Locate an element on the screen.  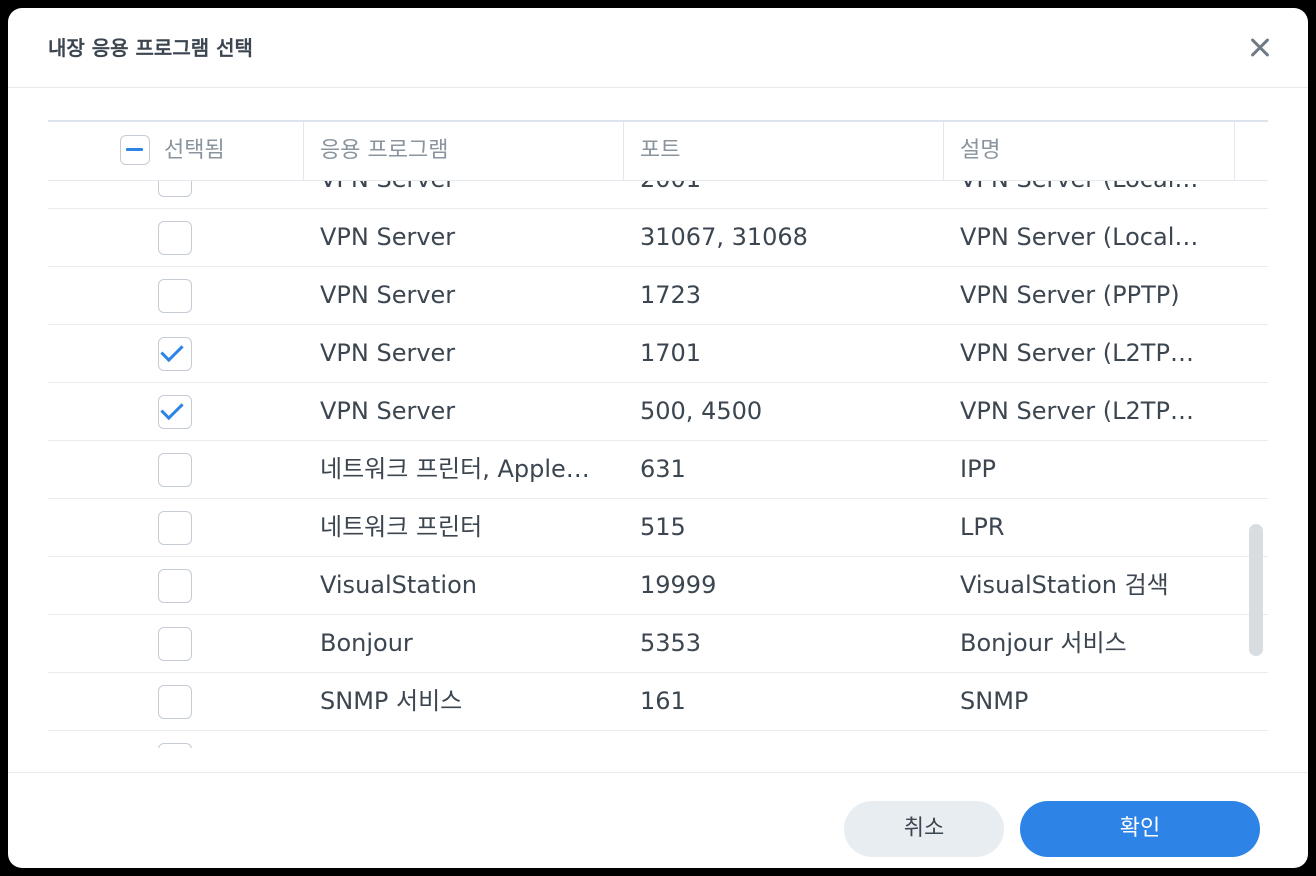
dialog-header: 내장 응용 프로그램 선택 is located at coordinates (658, 48).